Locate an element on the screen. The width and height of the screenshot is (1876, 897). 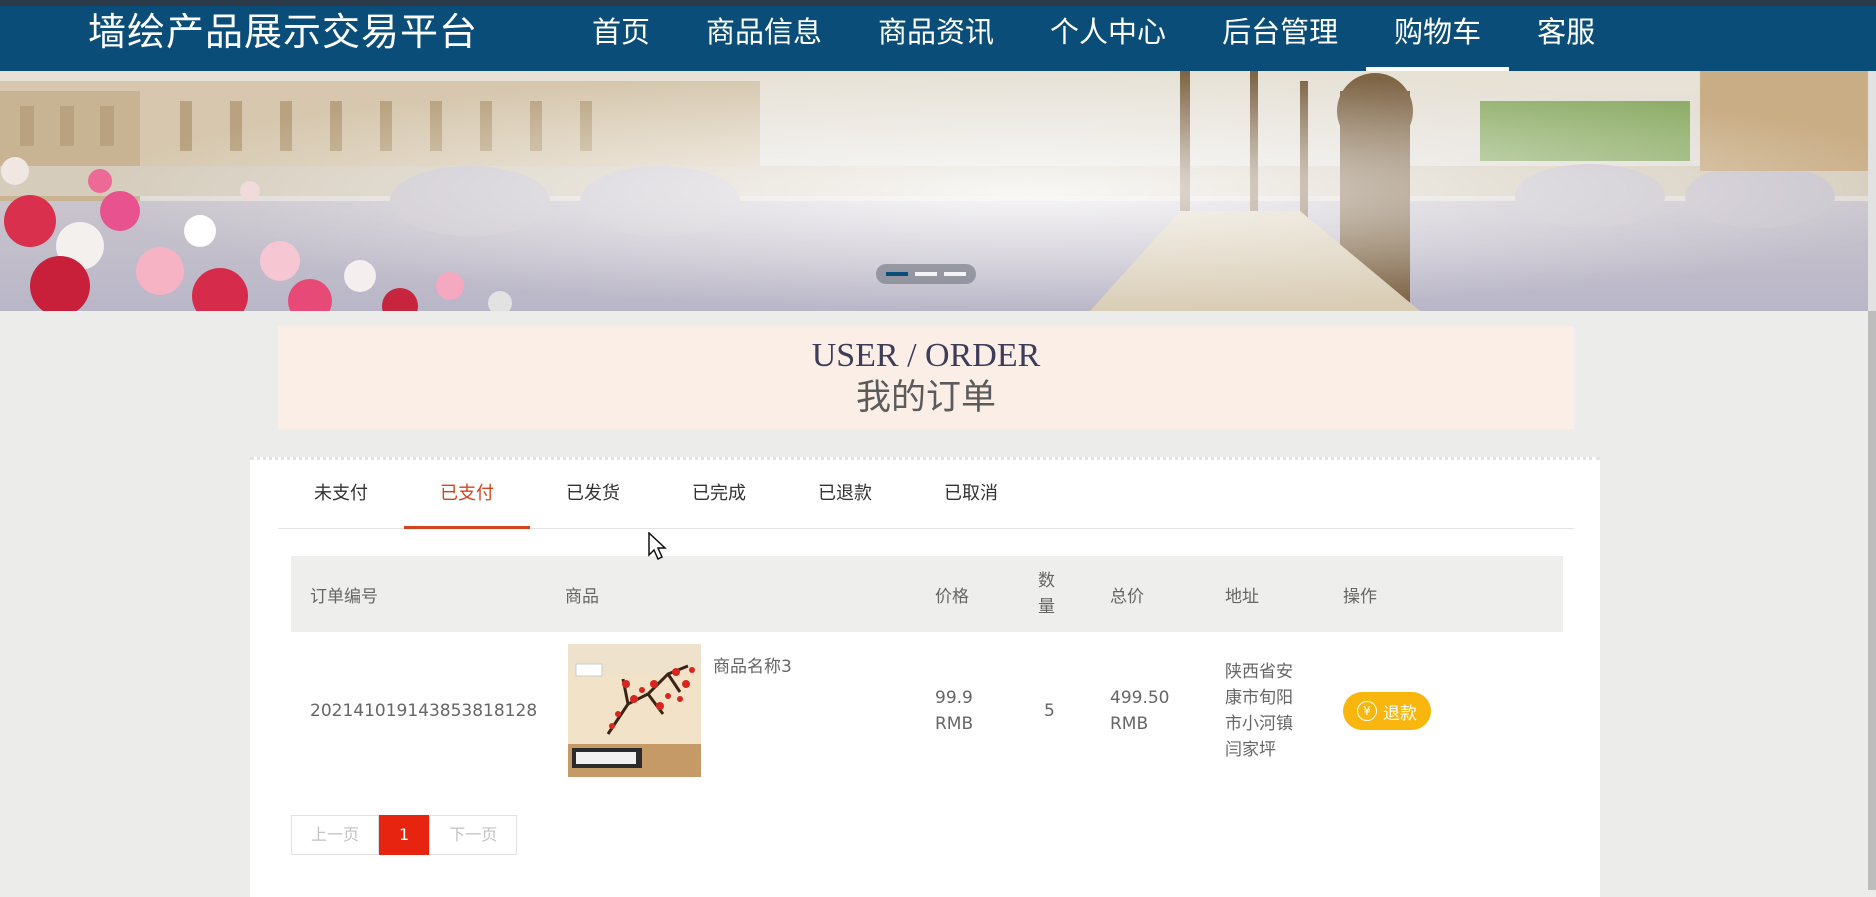
product-name: 商品名称3 is located at coordinates (752, 667).